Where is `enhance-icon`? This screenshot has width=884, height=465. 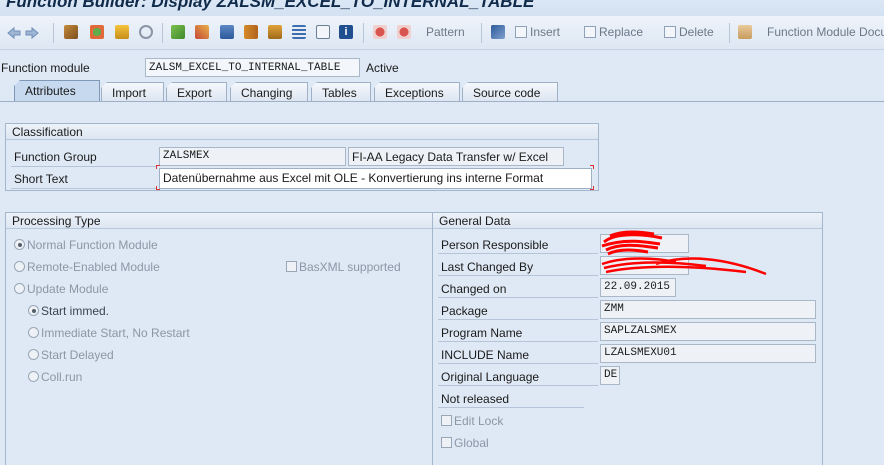
enhance-icon is located at coordinates (251, 32).